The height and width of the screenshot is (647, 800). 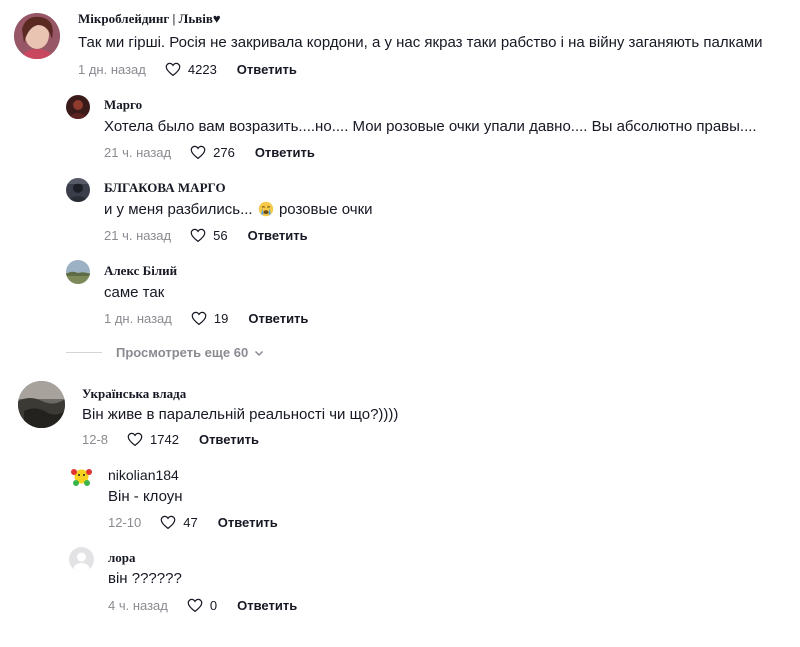 What do you see at coordinates (134, 394) in the screenshot?
I see `comment-author: Українська влада` at bounding box center [134, 394].